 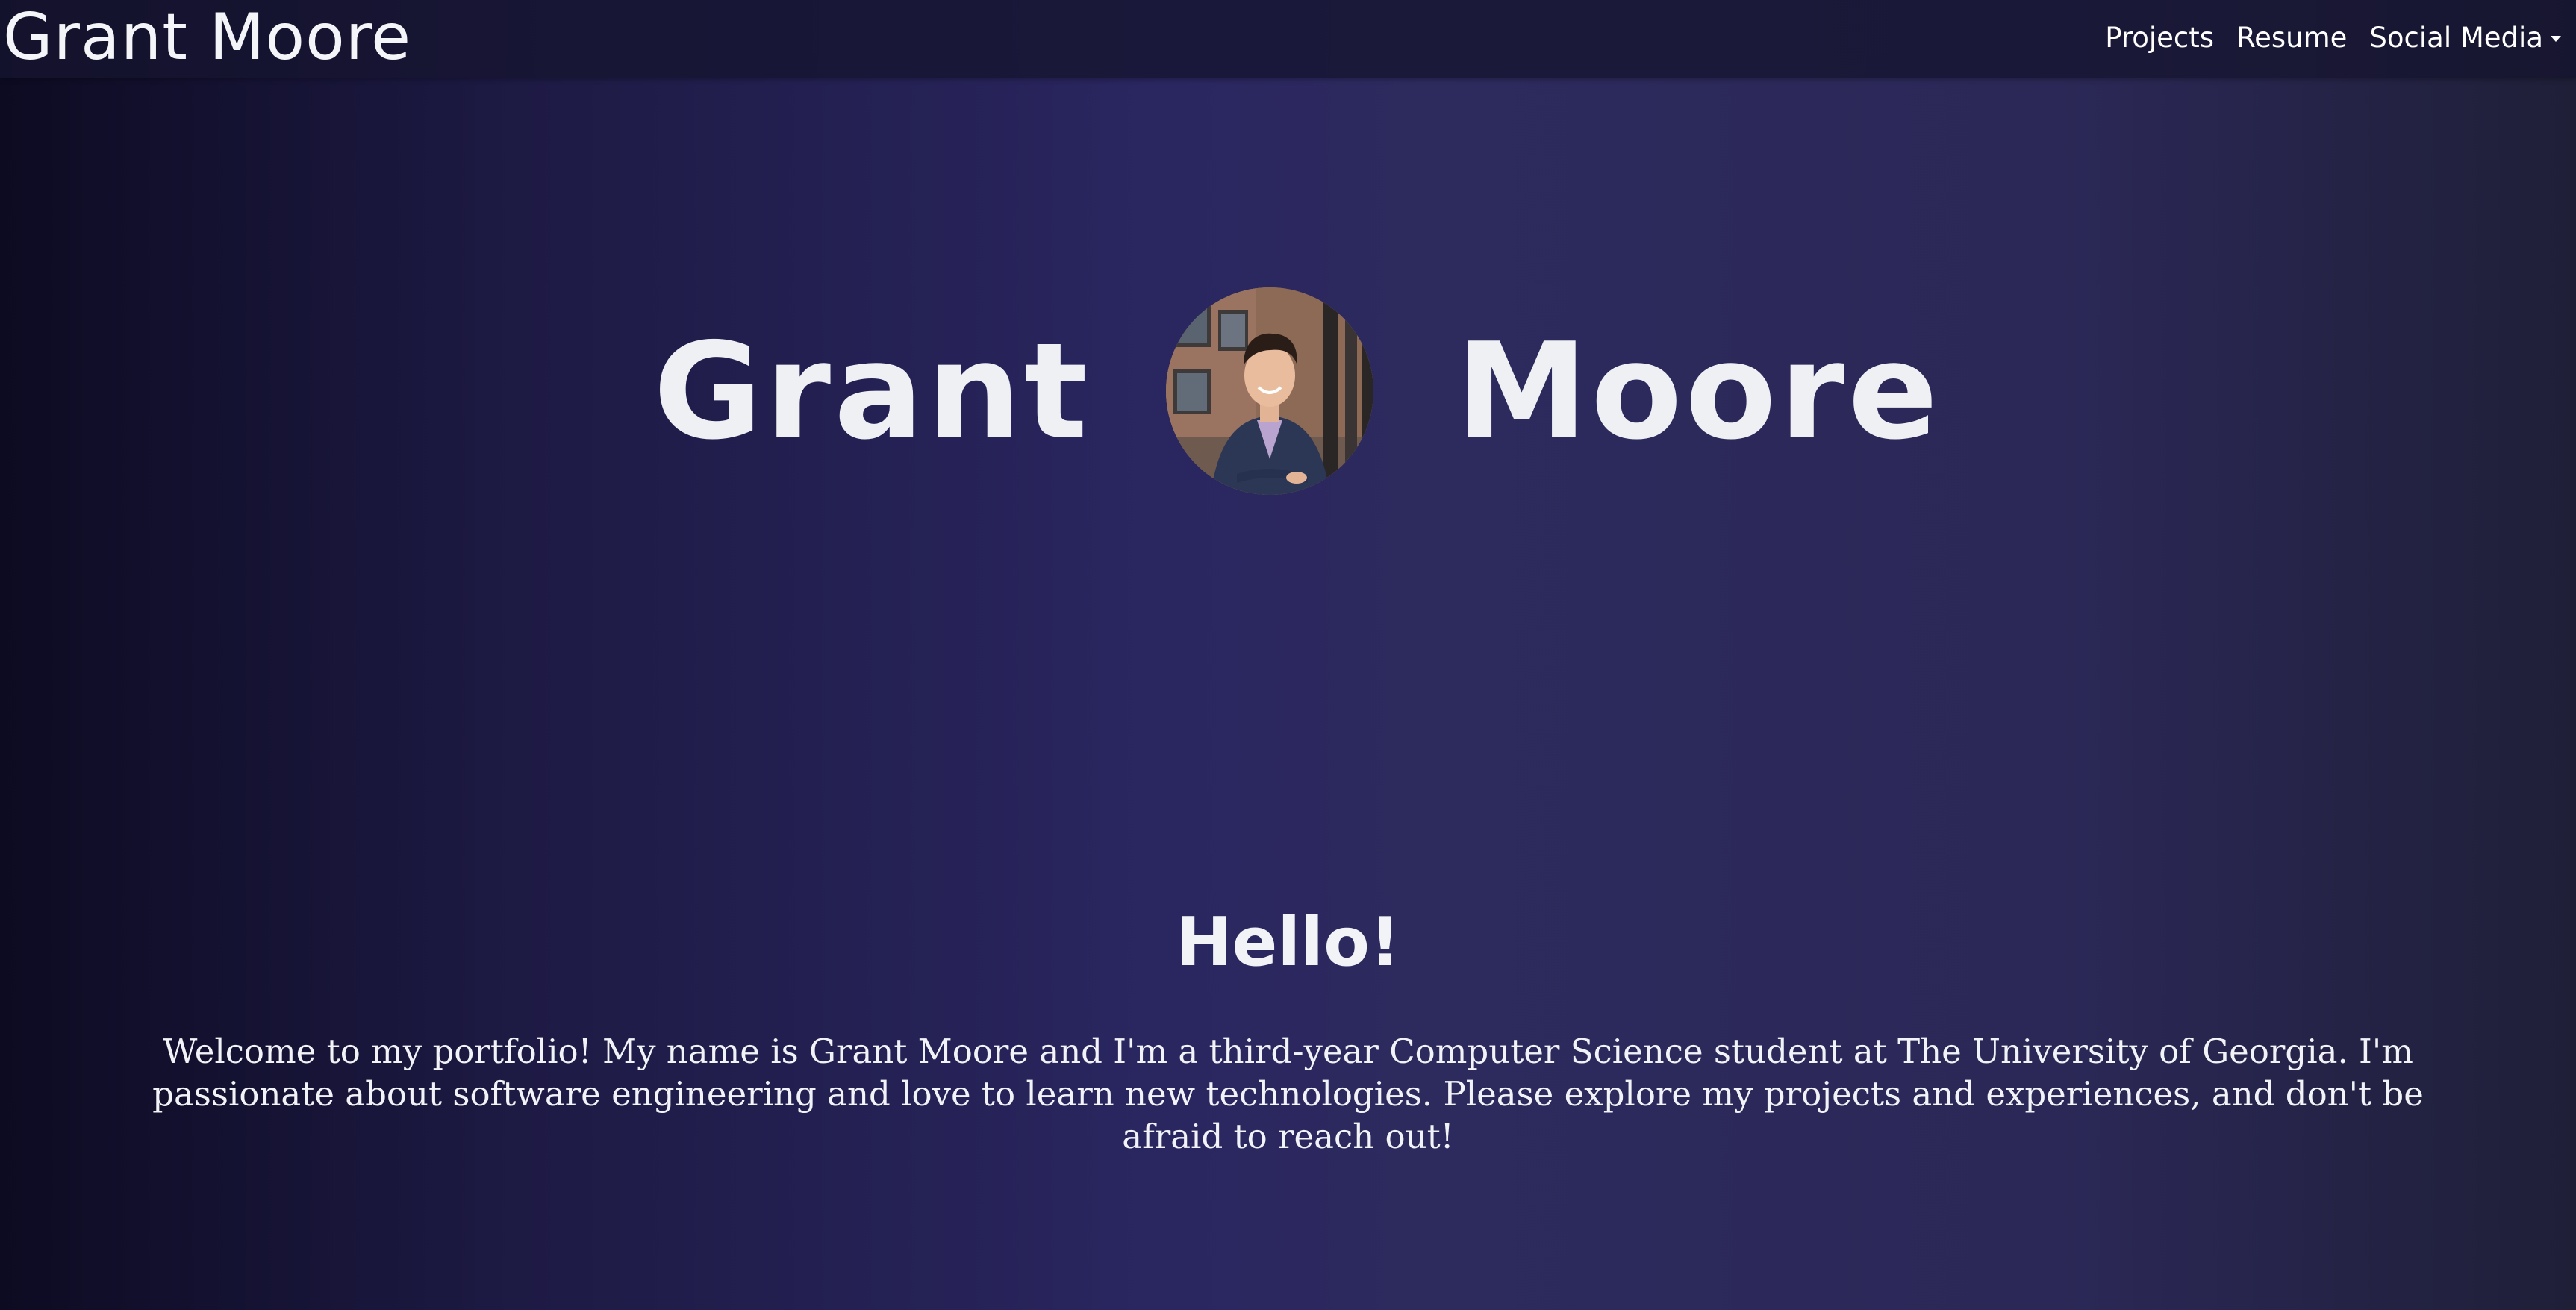 I want to click on hero-first-name: Grant, so click(x=872, y=391).